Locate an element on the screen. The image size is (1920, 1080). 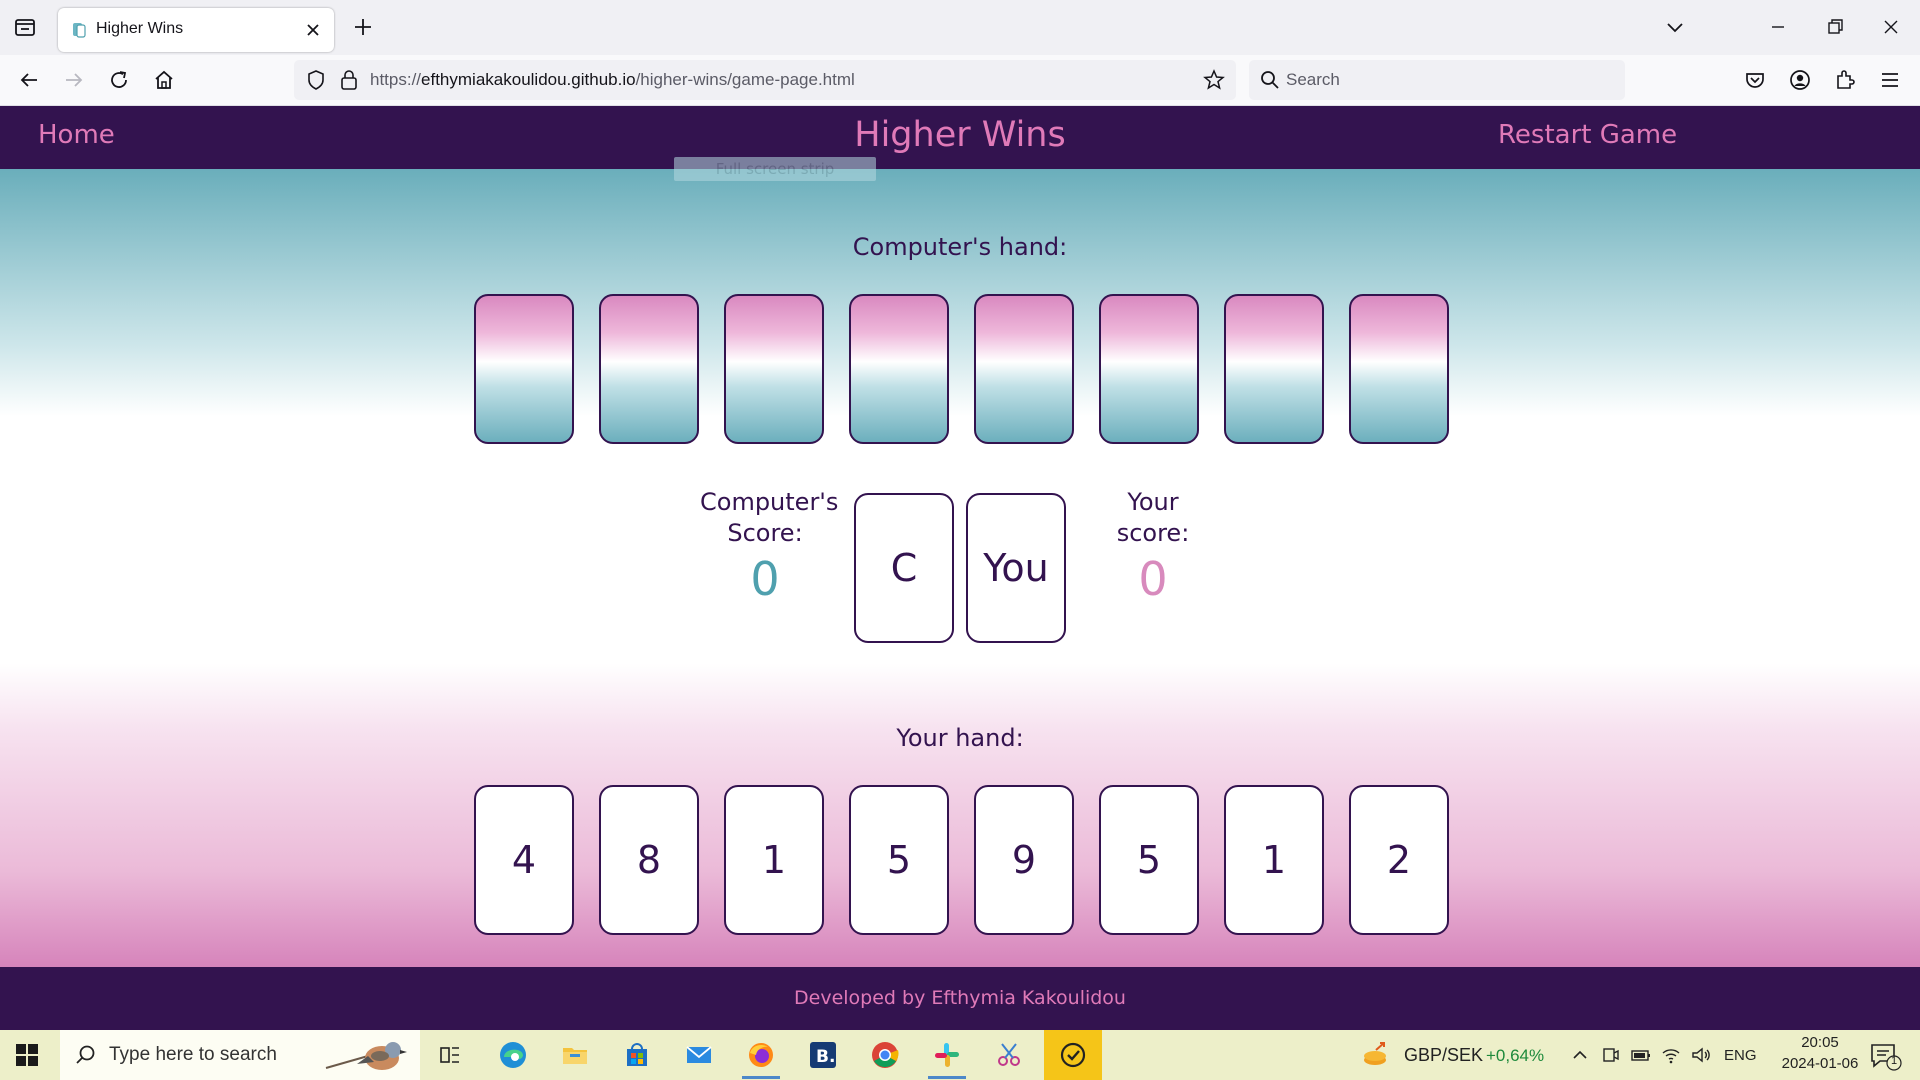
tab-list-icon is located at coordinates (25, 27).